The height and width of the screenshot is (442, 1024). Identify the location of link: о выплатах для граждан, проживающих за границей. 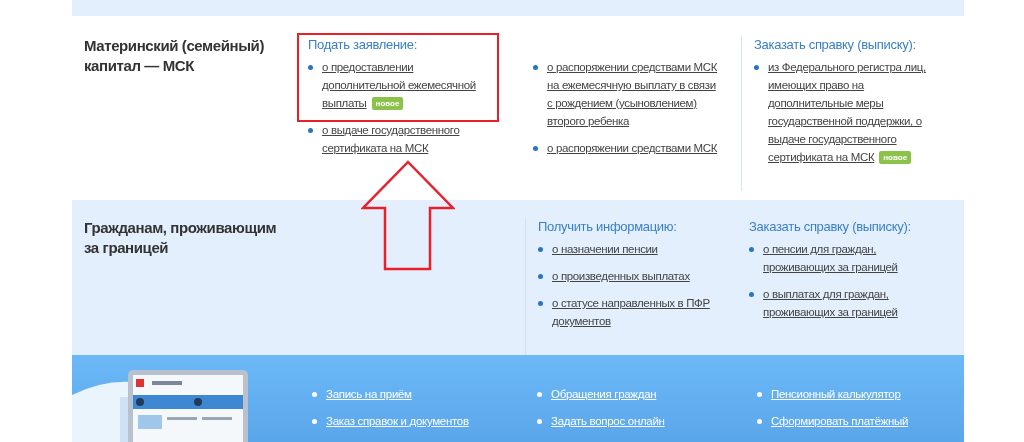
(850, 303).